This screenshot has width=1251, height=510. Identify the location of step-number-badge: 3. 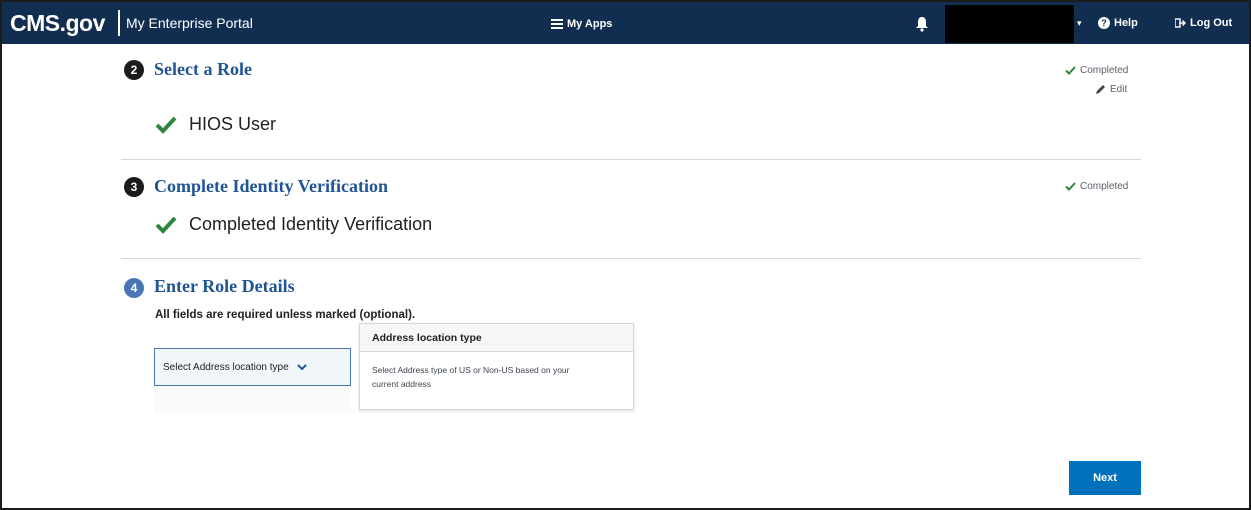
(134, 187).